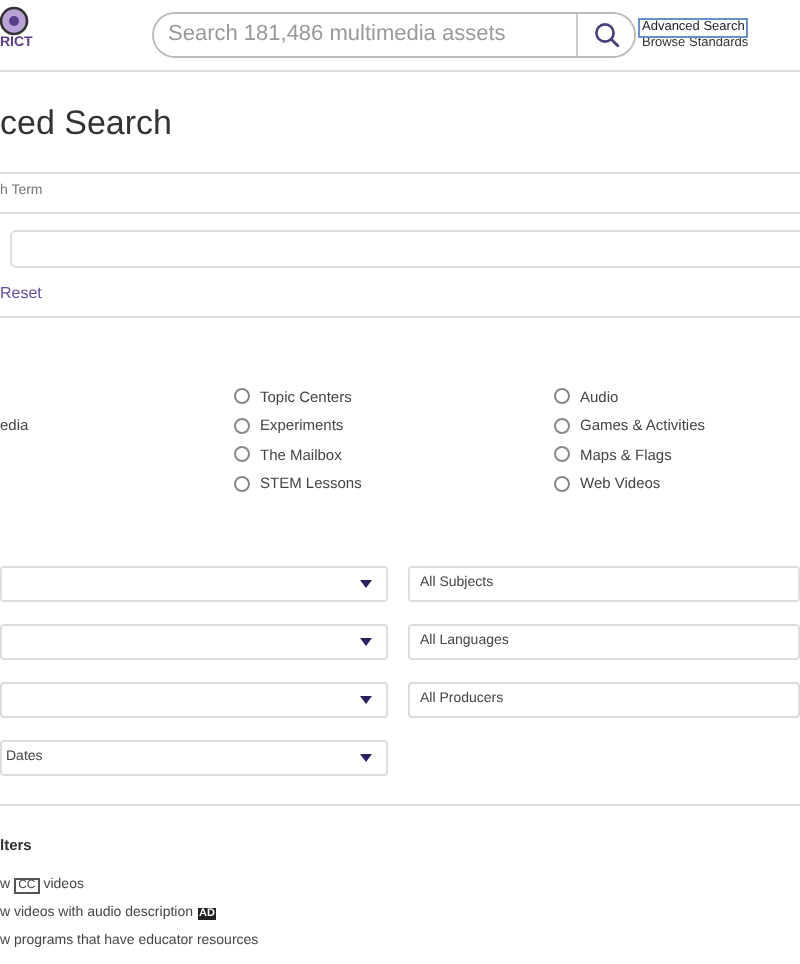 The image size is (800, 964). What do you see at coordinates (87, 124) in the screenshot?
I see `page-title: ced Search` at bounding box center [87, 124].